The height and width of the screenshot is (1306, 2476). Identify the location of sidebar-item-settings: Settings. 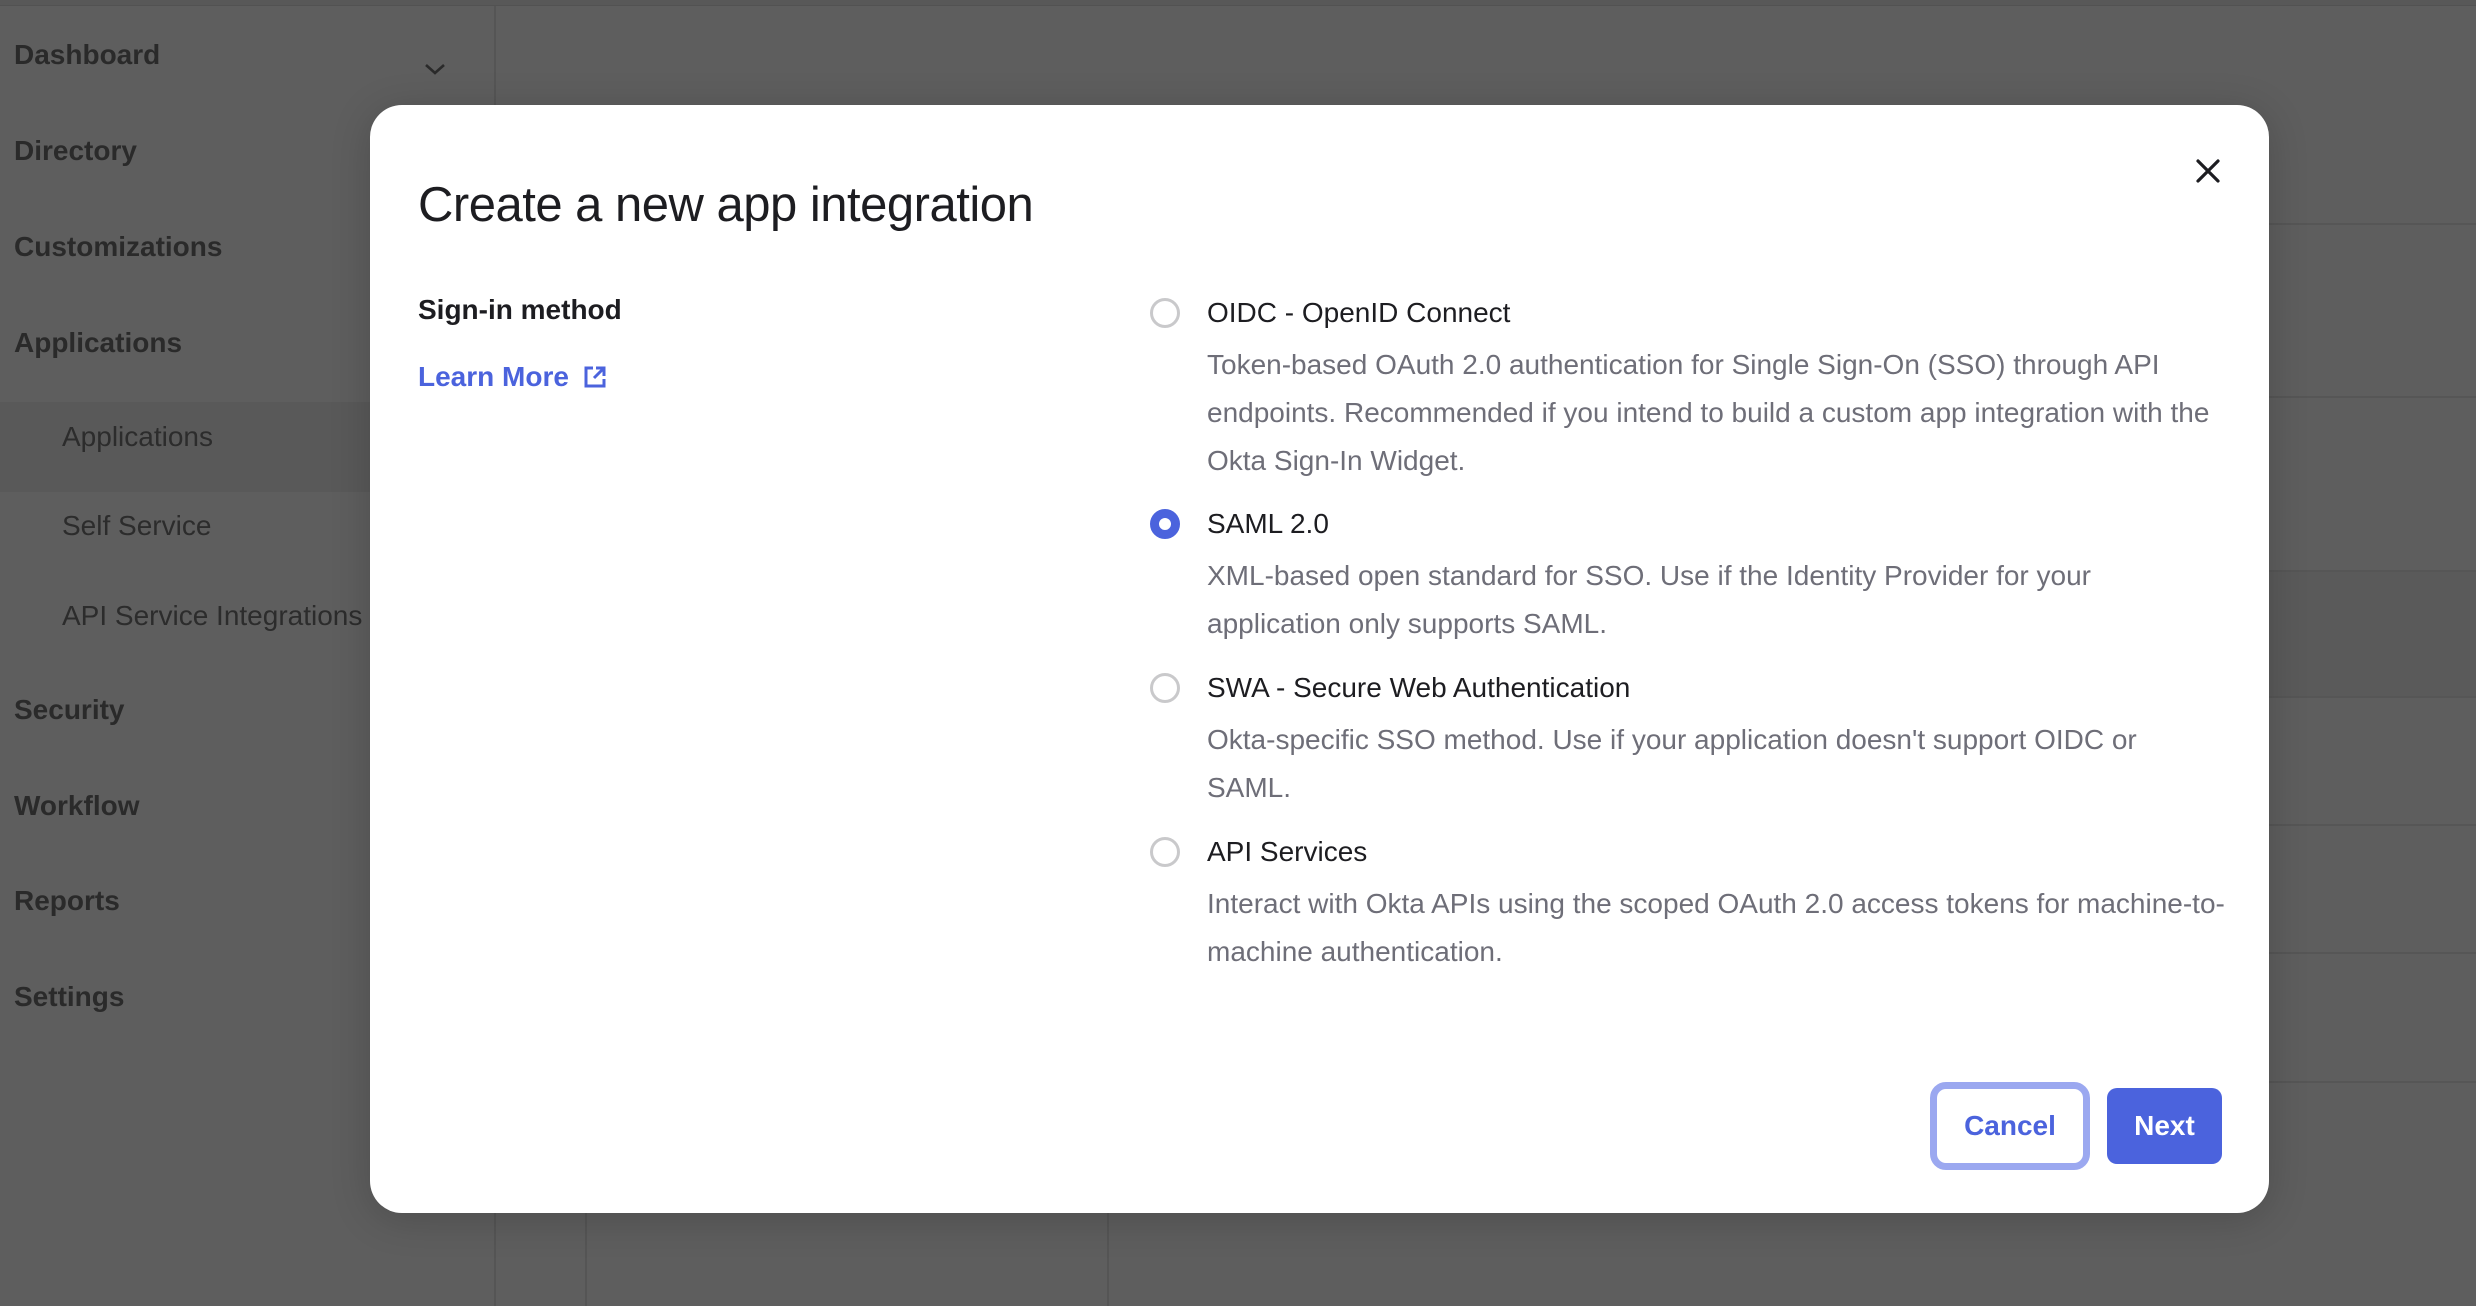
(69, 997).